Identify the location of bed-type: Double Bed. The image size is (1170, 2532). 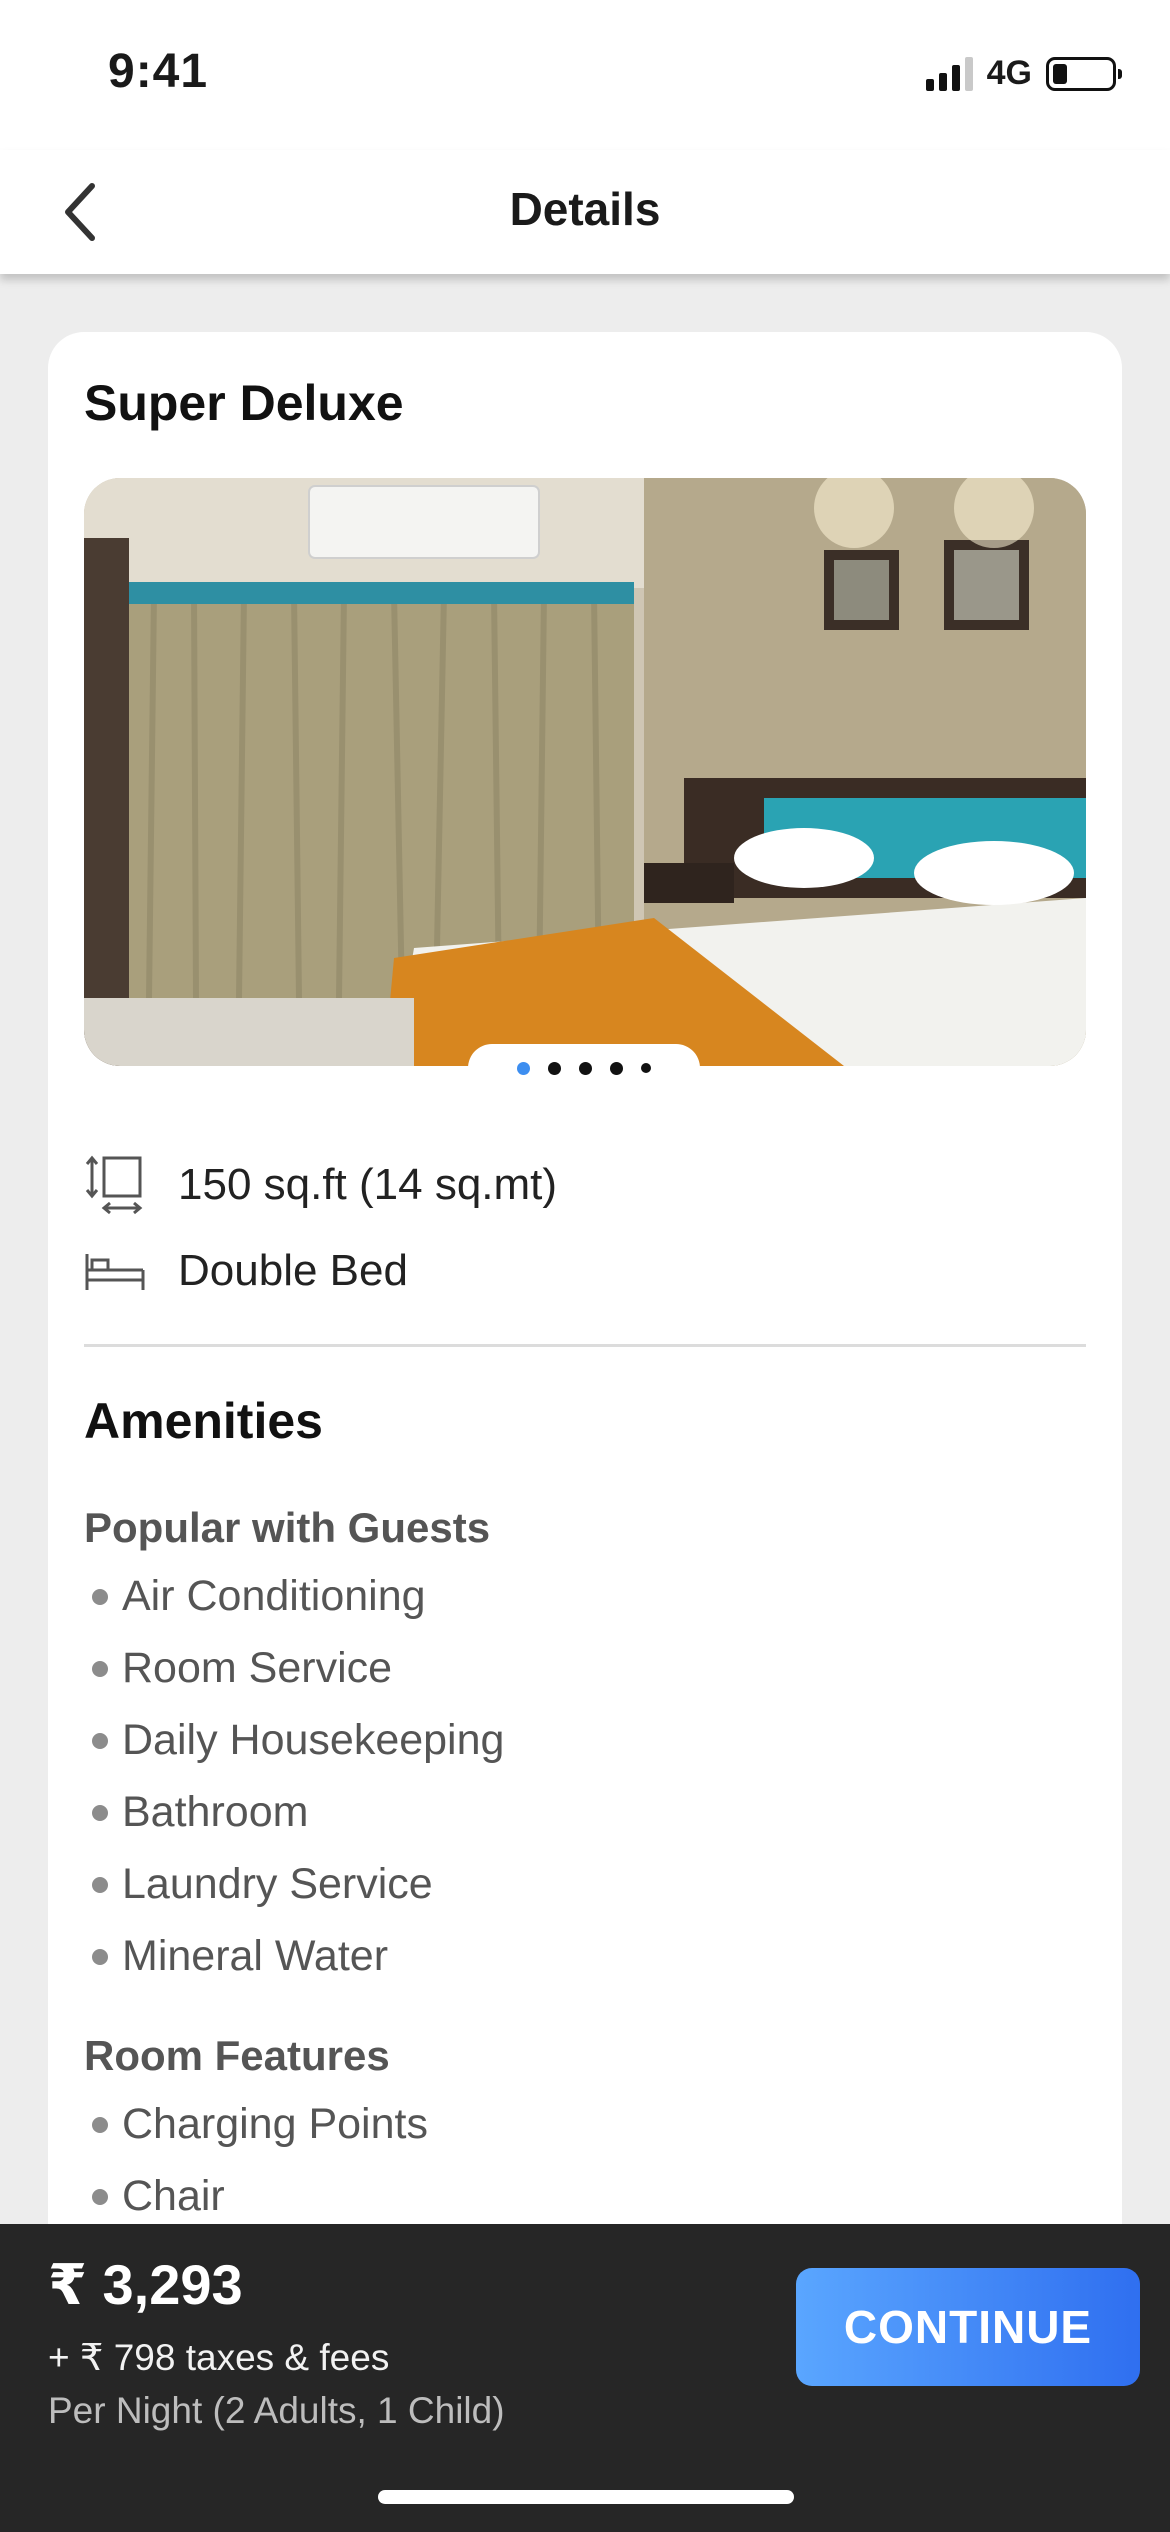
(293, 1270).